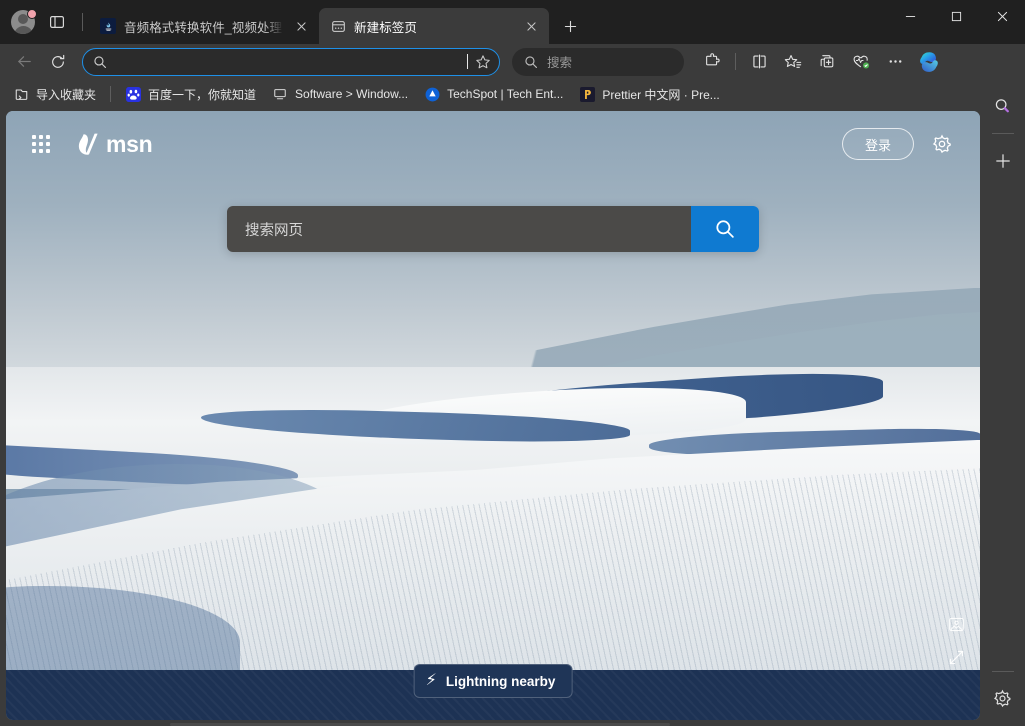 The height and width of the screenshot is (726, 1025). I want to click on app-launcher-icon, so click(41, 144).